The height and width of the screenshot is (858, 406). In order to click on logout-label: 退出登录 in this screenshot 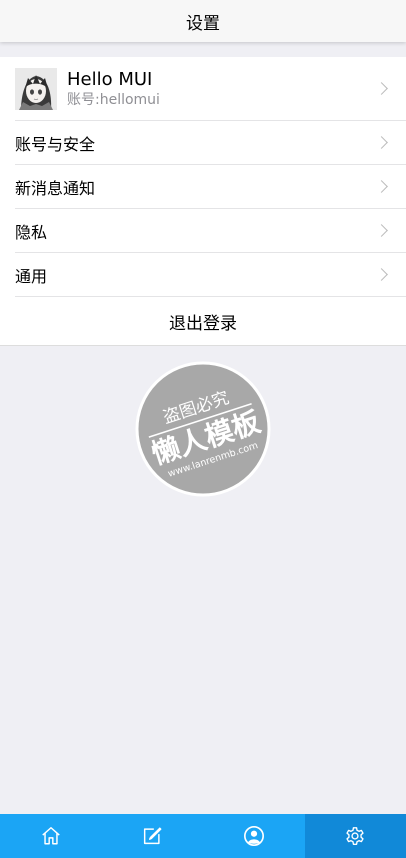, I will do `click(203, 323)`.